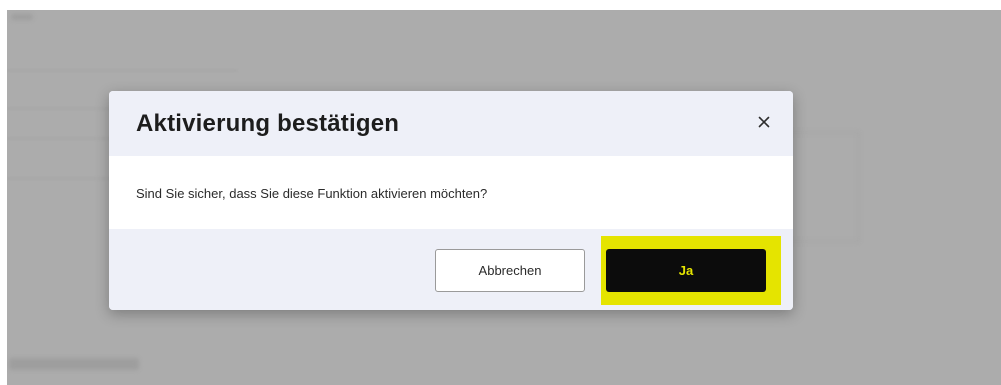 The width and height of the screenshot is (1001, 385). Describe the element at coordinates (451, 123) in the screenshot. I see `dialog-header: Aktivierung bestätigen` at that location.